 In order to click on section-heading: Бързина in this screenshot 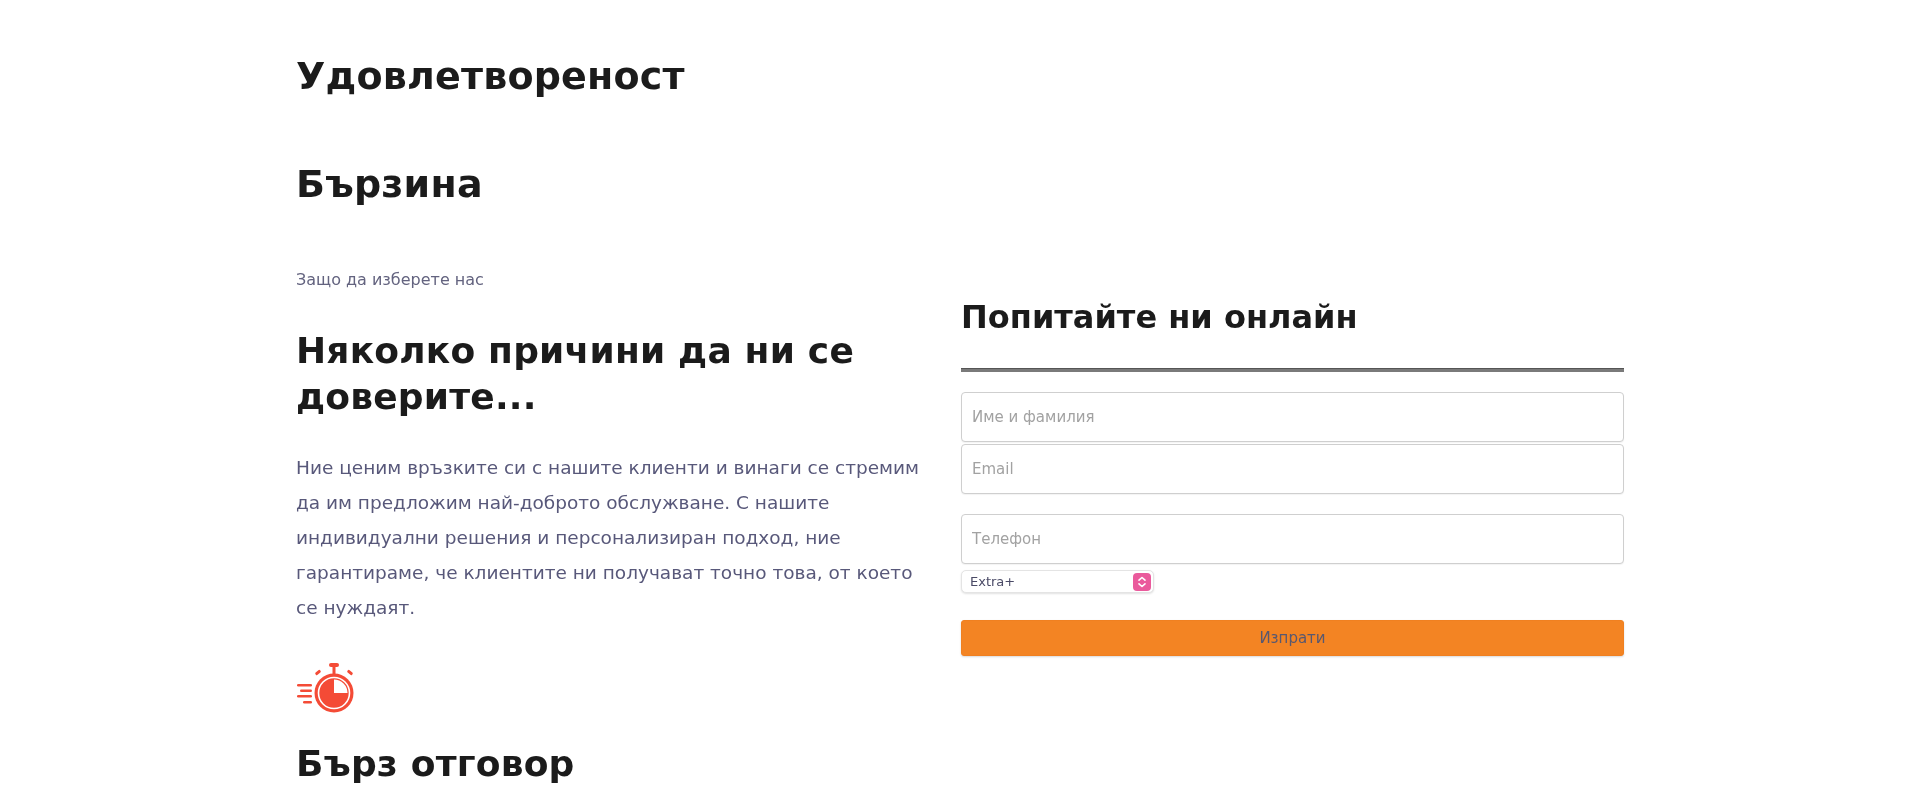, I will do `click(390, 184)`.